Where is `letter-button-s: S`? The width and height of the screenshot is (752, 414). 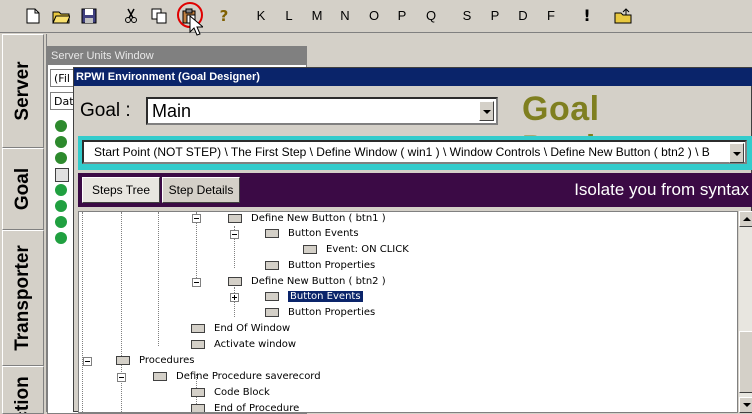
letter-button-s: S is located at coordinates (467, 16).